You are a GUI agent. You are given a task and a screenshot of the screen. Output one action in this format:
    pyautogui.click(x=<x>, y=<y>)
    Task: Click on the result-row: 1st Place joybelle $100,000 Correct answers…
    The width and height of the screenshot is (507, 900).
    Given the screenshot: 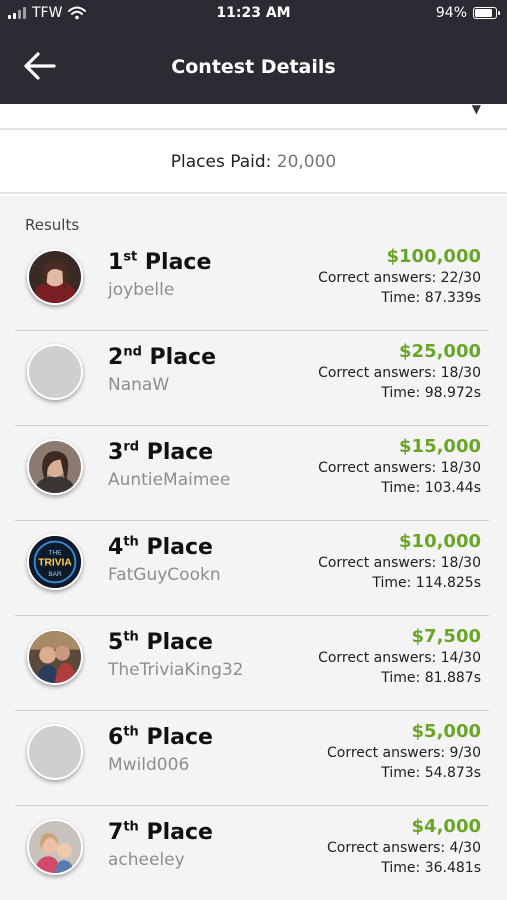 What is the action you would take?
    pyautogui.click(x=252, y=283)
    